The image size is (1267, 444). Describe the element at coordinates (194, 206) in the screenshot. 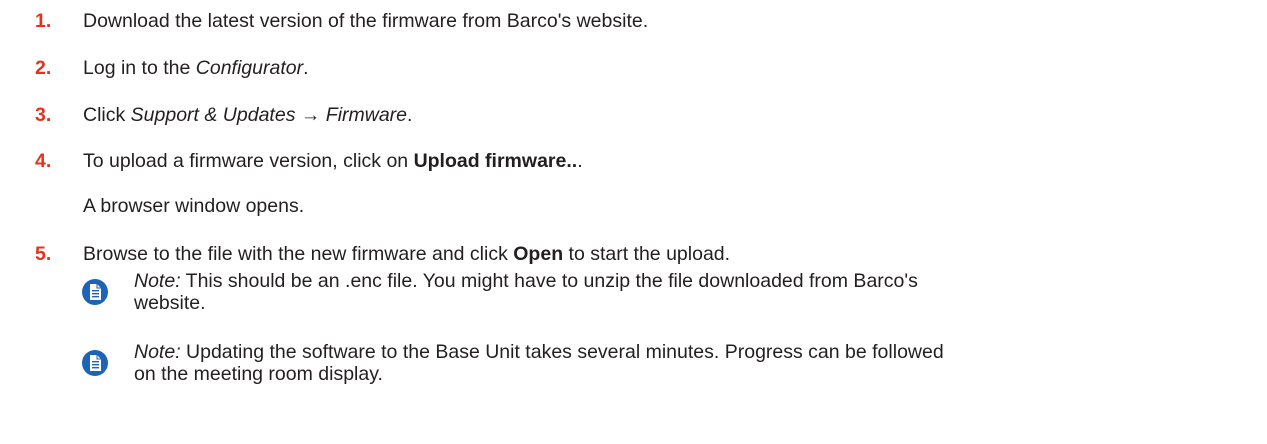

I see `step-4-result: A browser window opens.` at that location.